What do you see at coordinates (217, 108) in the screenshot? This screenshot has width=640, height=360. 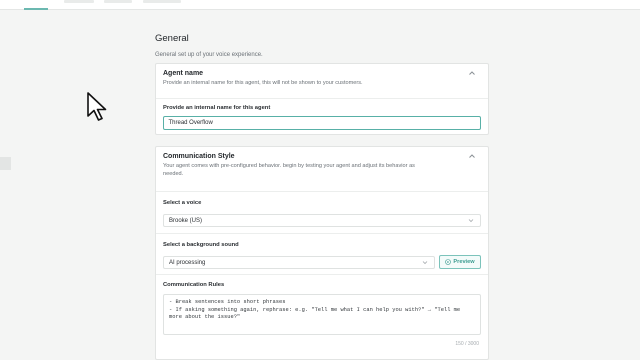 I see `agent-name-label: Provide an internal name for this agent` at bounding box center [217, 108].